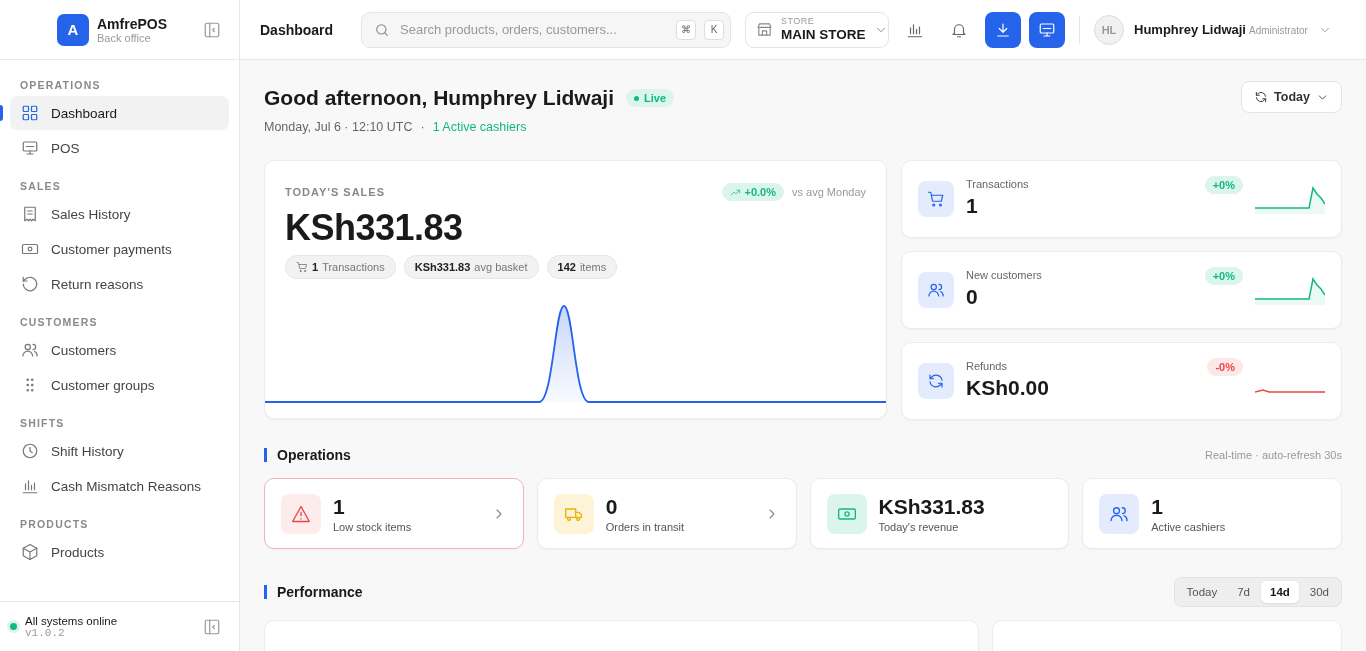 Image resolution: width=1366 pixels, height=651 pixels. I want to click on shortcut-key: ⌘, so click(686, 29).